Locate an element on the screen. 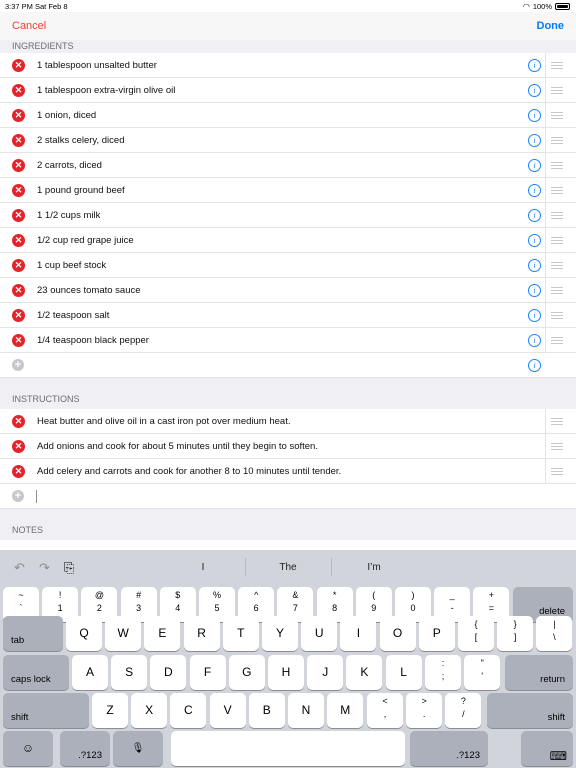 The image size is (576, 768). dictation-key: 🎙 is located at coordinates (138, 748).